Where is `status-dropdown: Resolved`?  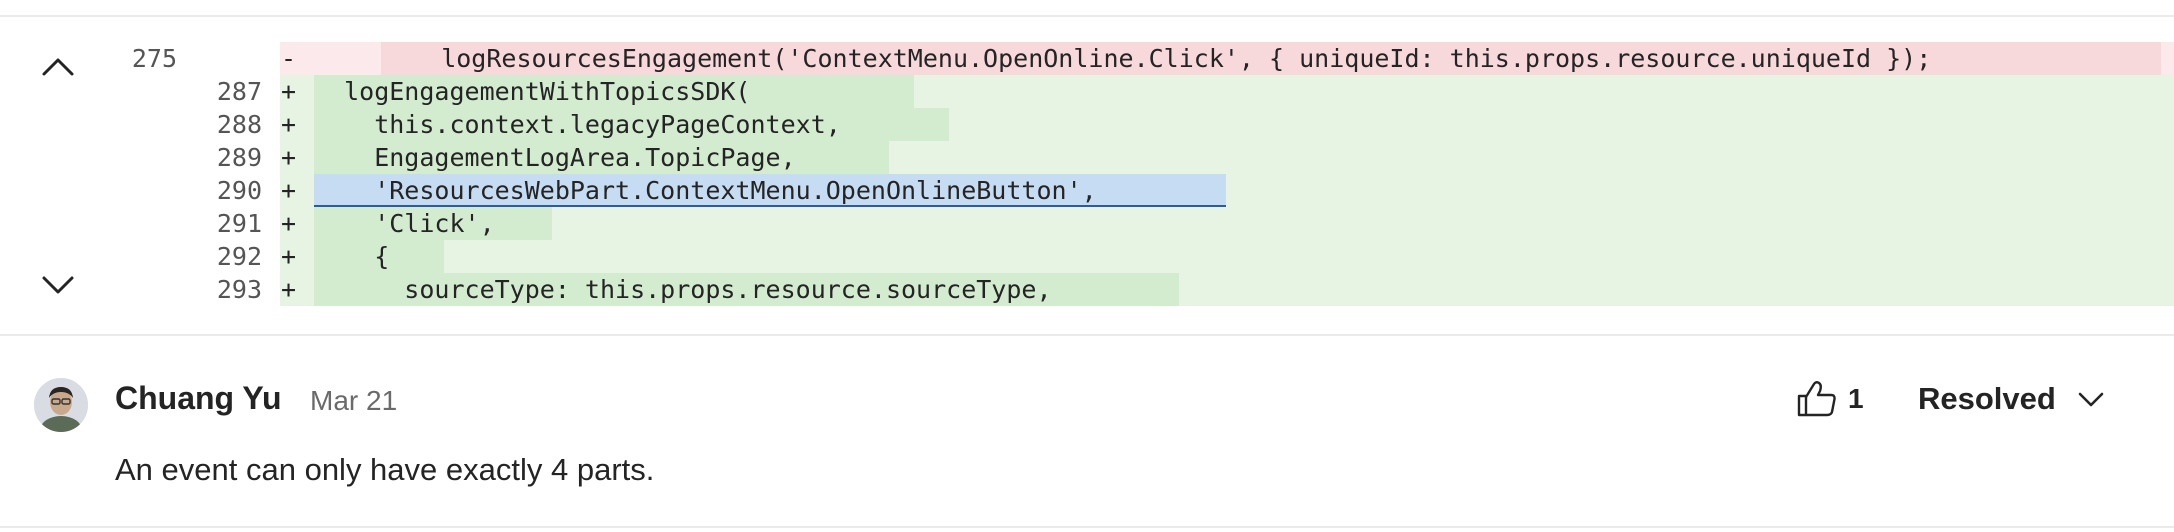 status-dropdown: Resolved is located at coordinates (2012, 399).